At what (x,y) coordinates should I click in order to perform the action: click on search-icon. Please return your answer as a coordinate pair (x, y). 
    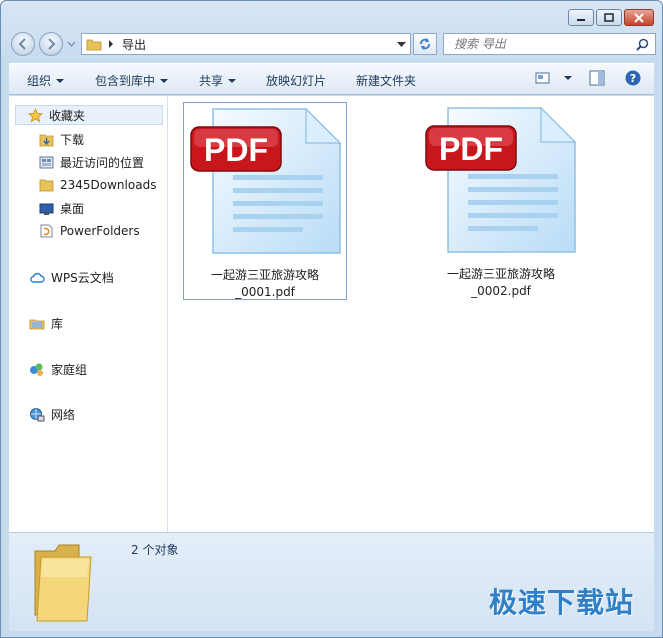
    Looking at the image, I should click on (642, 44).